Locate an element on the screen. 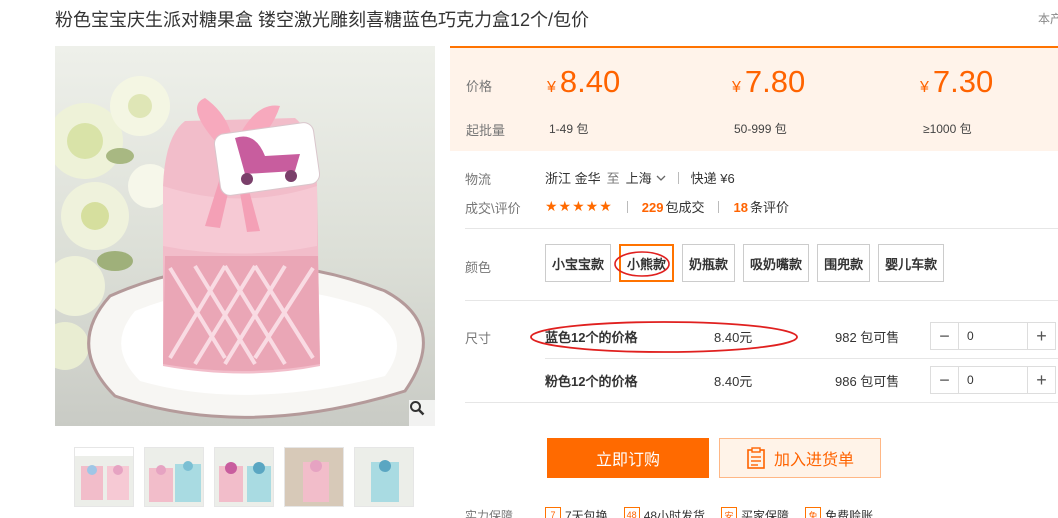 The image size is (1058, 518). price-tier-2: ¥7.80 is located at coordinates (768, 82).